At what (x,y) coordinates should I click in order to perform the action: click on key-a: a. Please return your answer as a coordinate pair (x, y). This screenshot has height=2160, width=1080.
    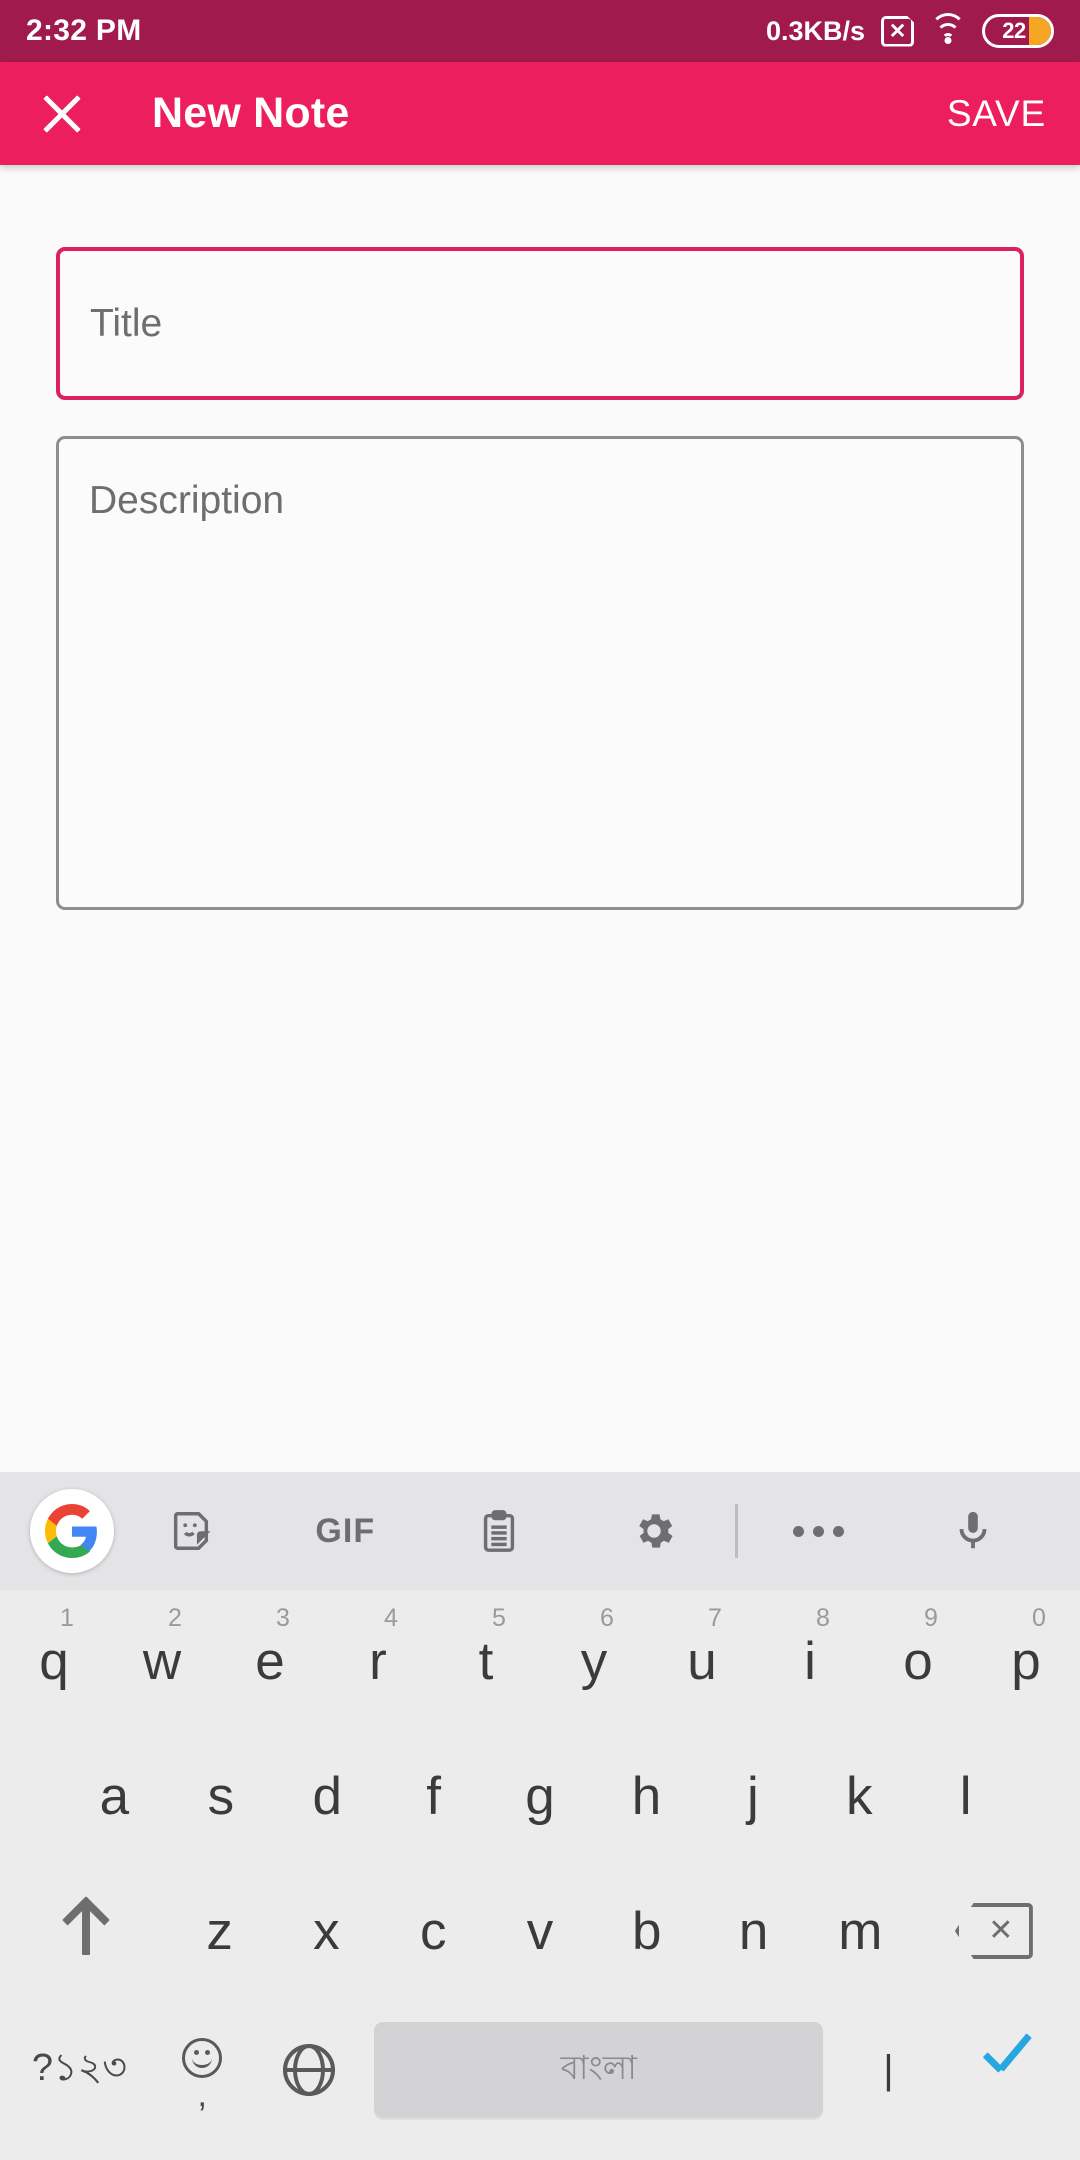
    Looking at the image, I should click on (114, 1796).